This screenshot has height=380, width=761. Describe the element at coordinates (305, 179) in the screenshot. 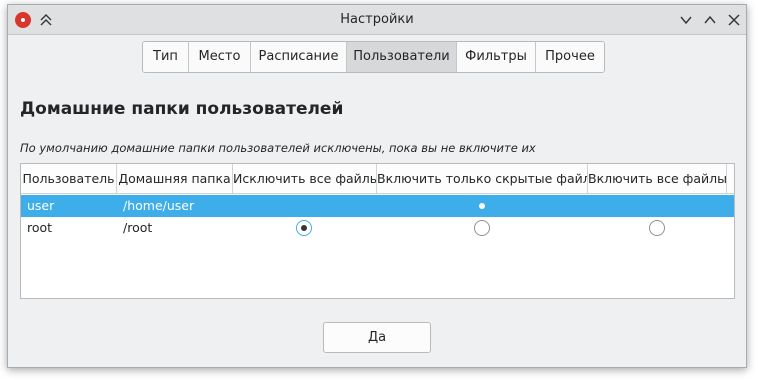

I see `column-header-exclude-all: Исключить все файлы` at that location.